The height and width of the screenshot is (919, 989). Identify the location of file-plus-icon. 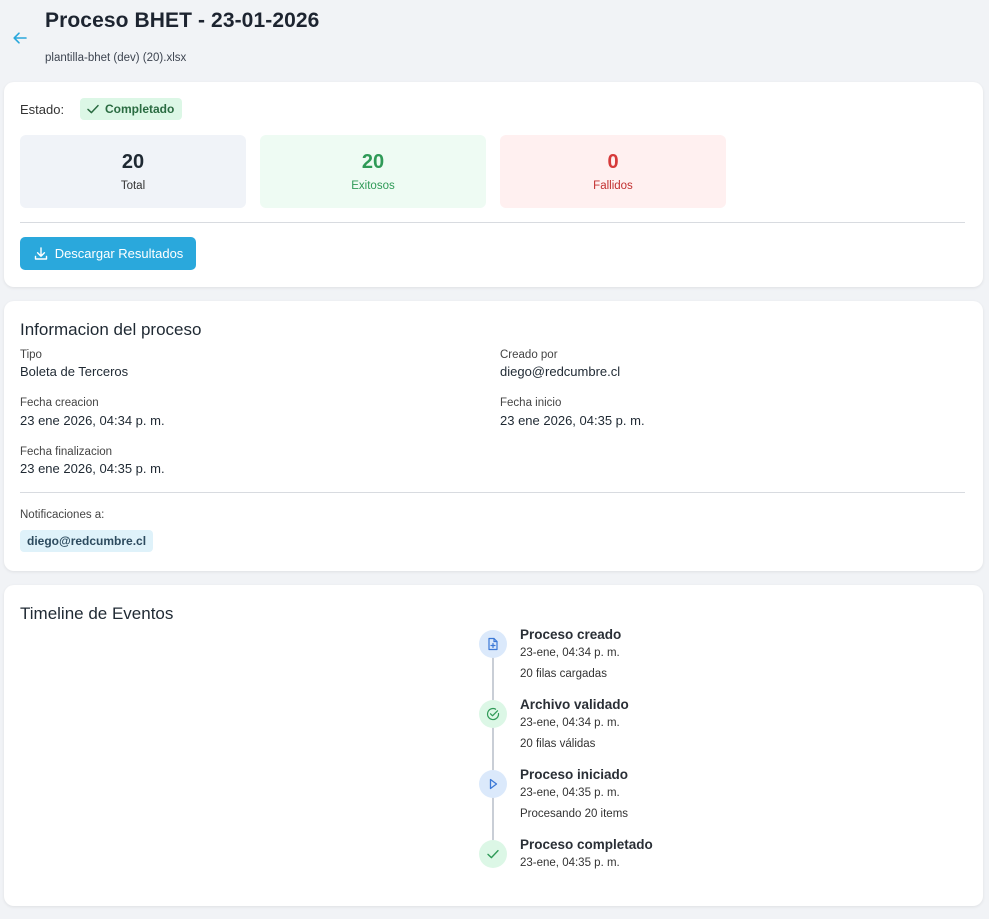
(493, 644).